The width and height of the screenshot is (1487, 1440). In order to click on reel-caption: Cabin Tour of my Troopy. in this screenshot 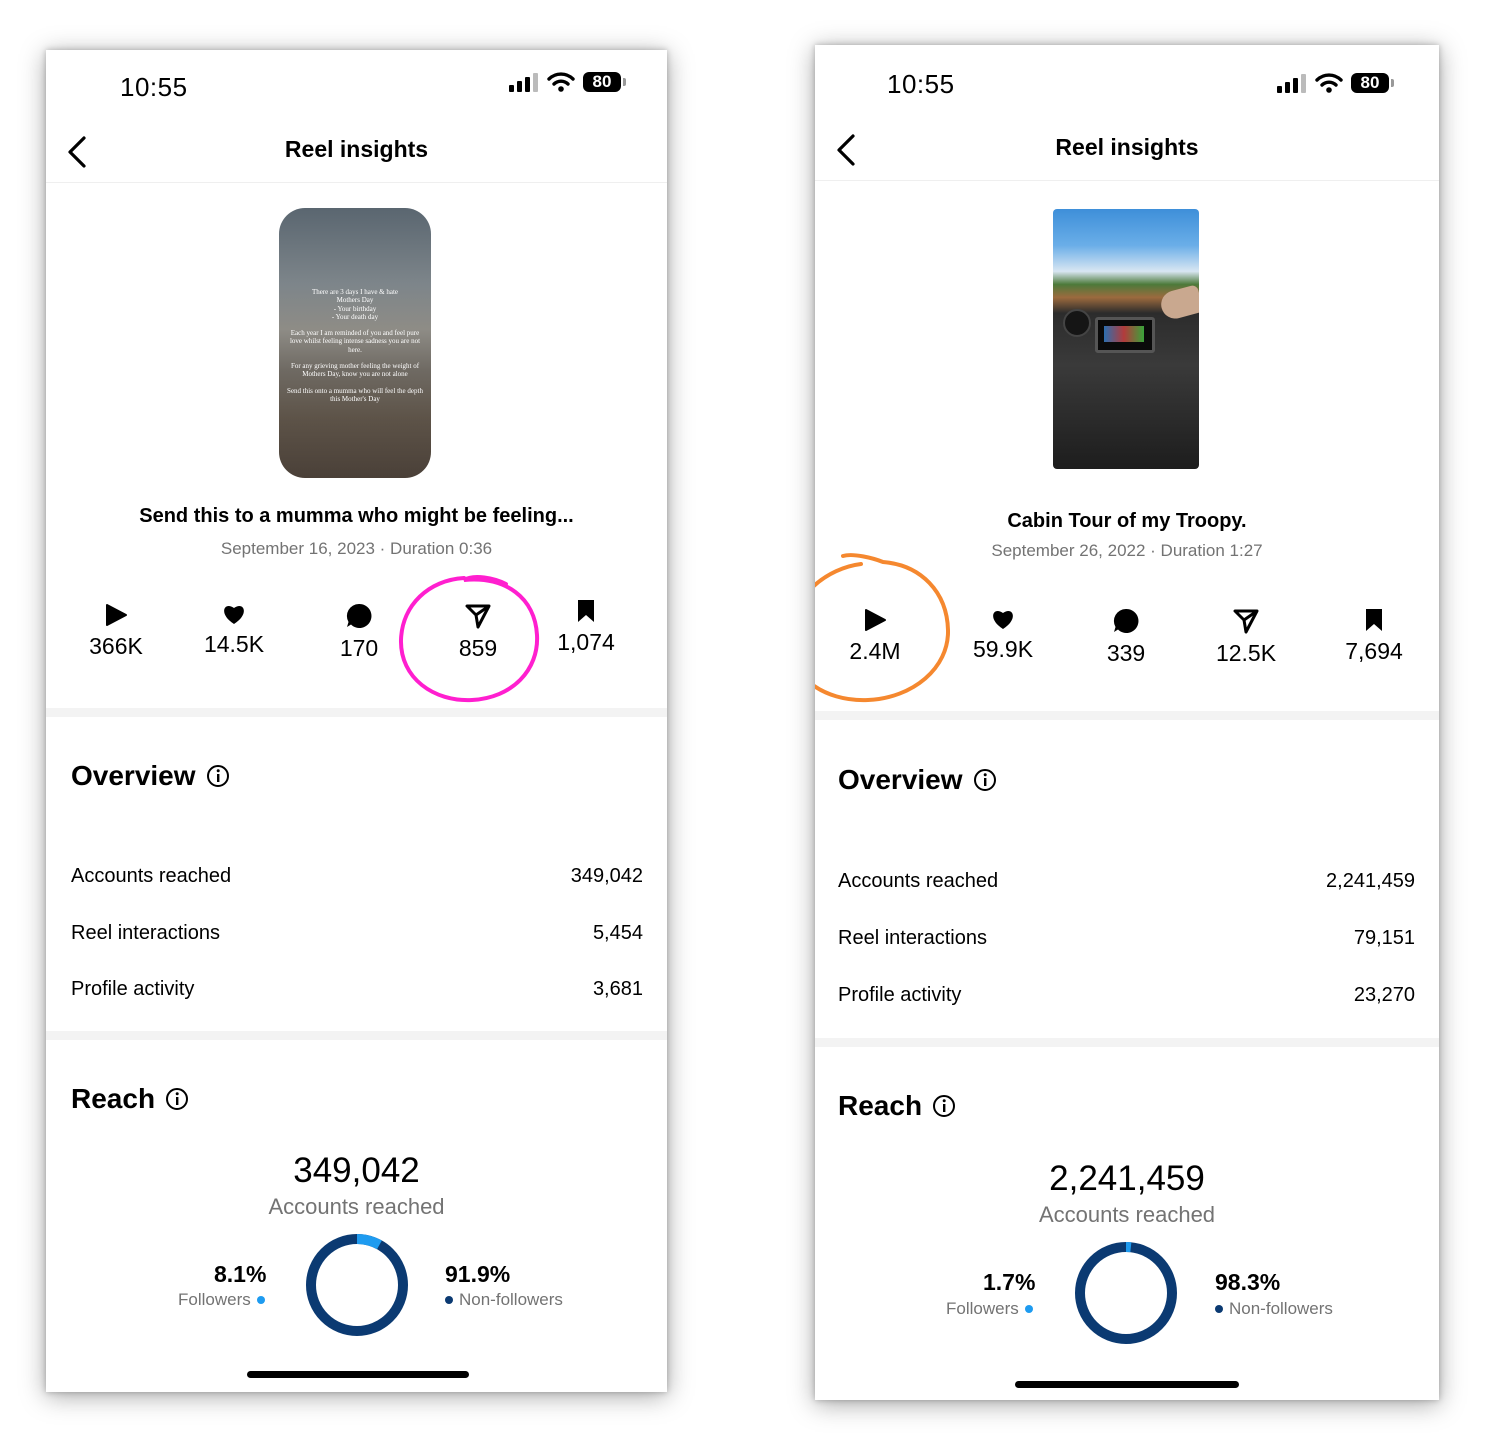, I will do `click(1127, 521)`.